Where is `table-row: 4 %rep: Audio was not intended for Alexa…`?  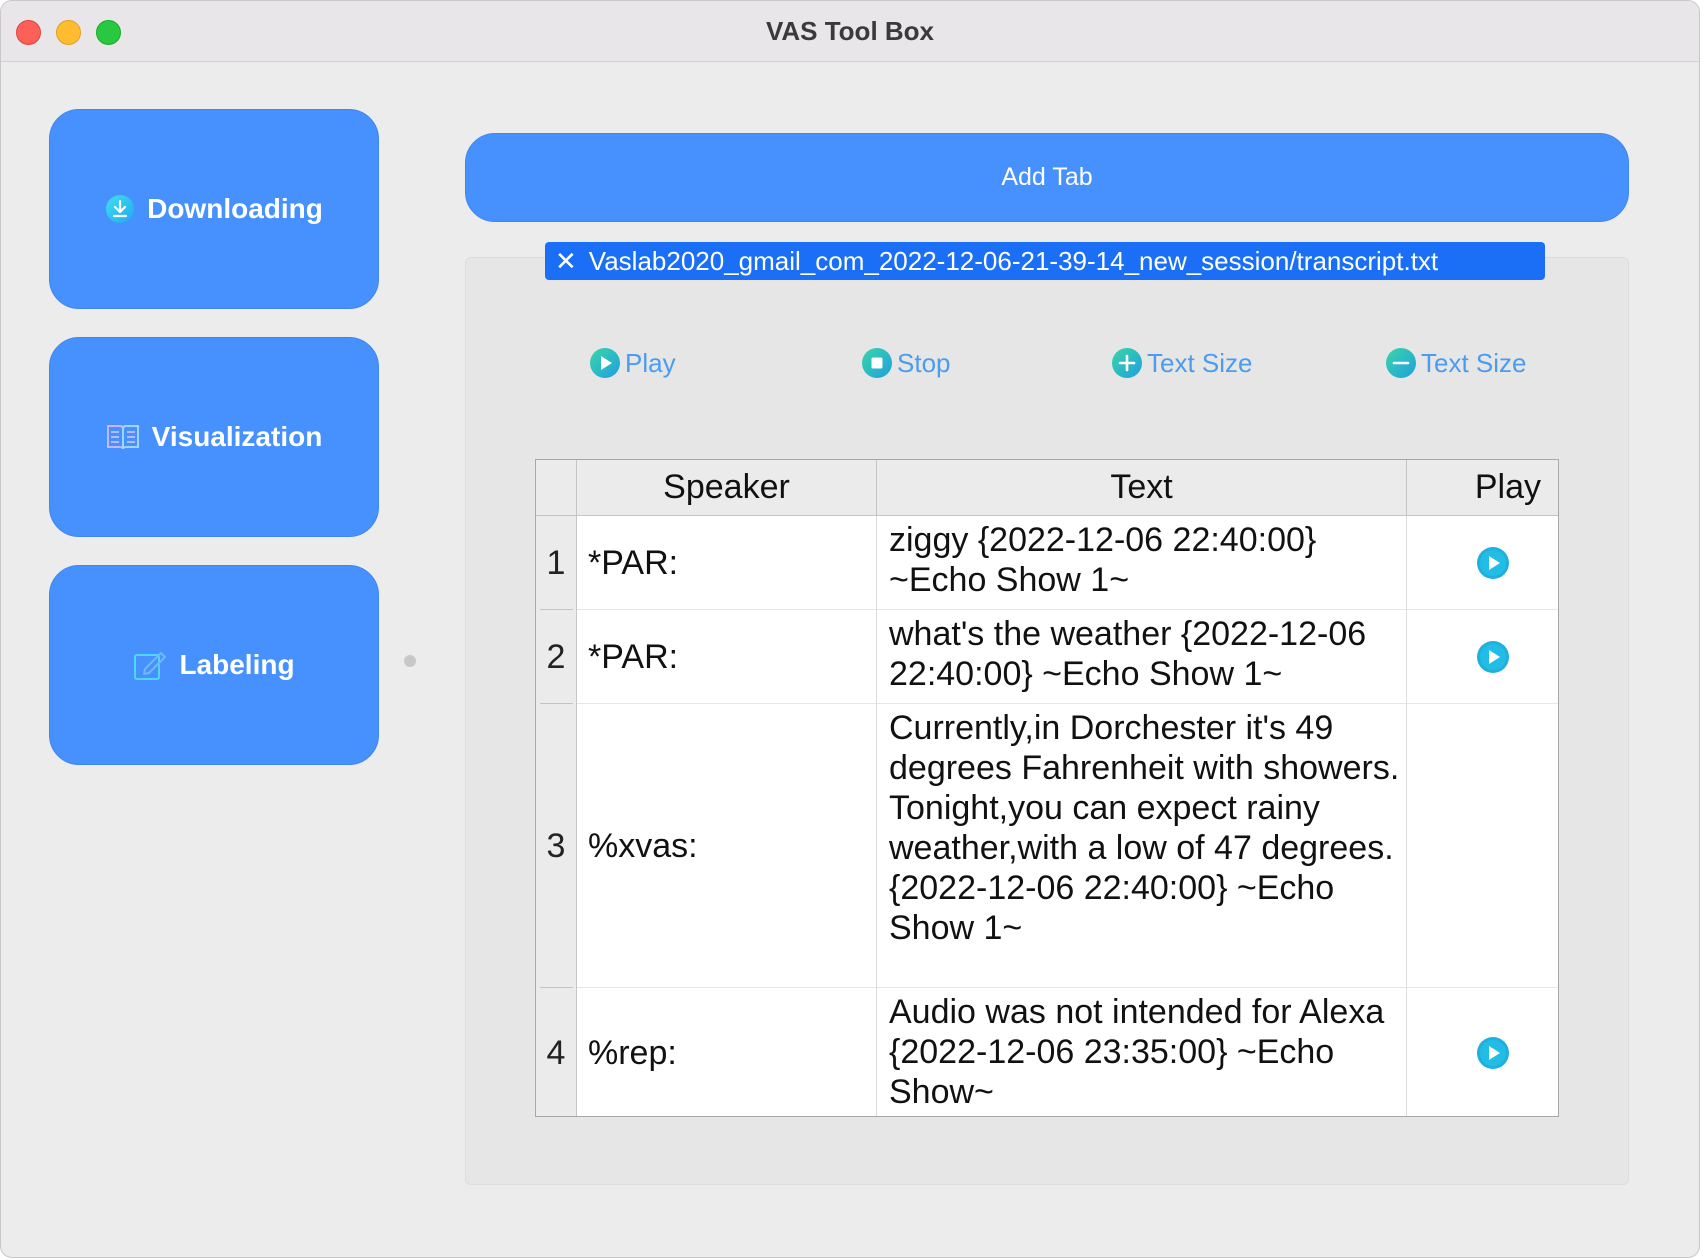
table-row: 4 %rep: Audio was not intended for Alexa… is located at coordinates (1047, 1052).